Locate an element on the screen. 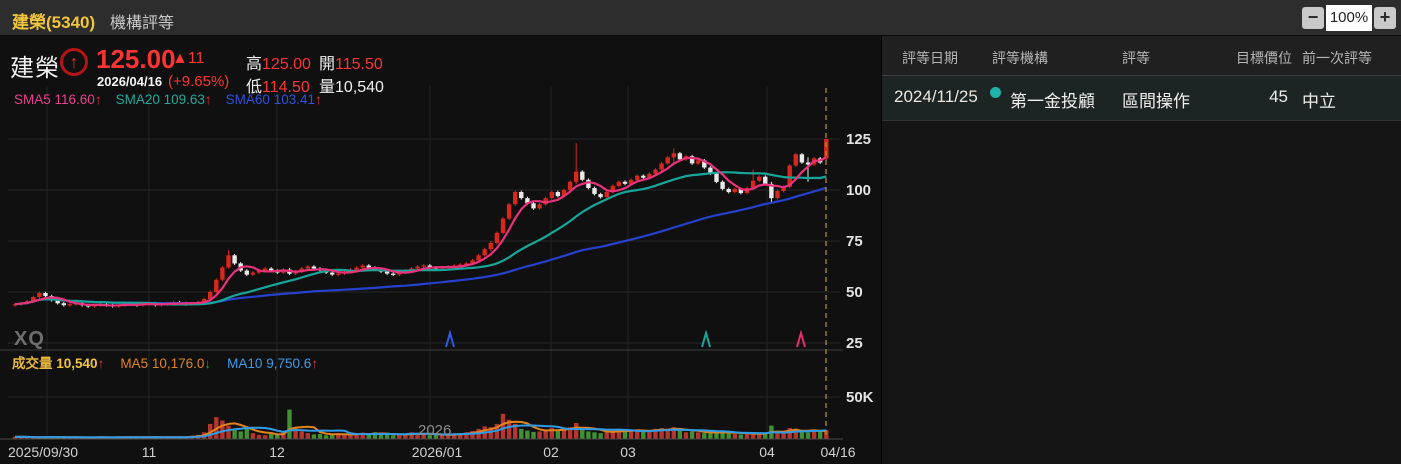 The width and height of the screenshot is (1401, 464). col-rating-org: 評等機構 is located at coordinates (1020, 58).